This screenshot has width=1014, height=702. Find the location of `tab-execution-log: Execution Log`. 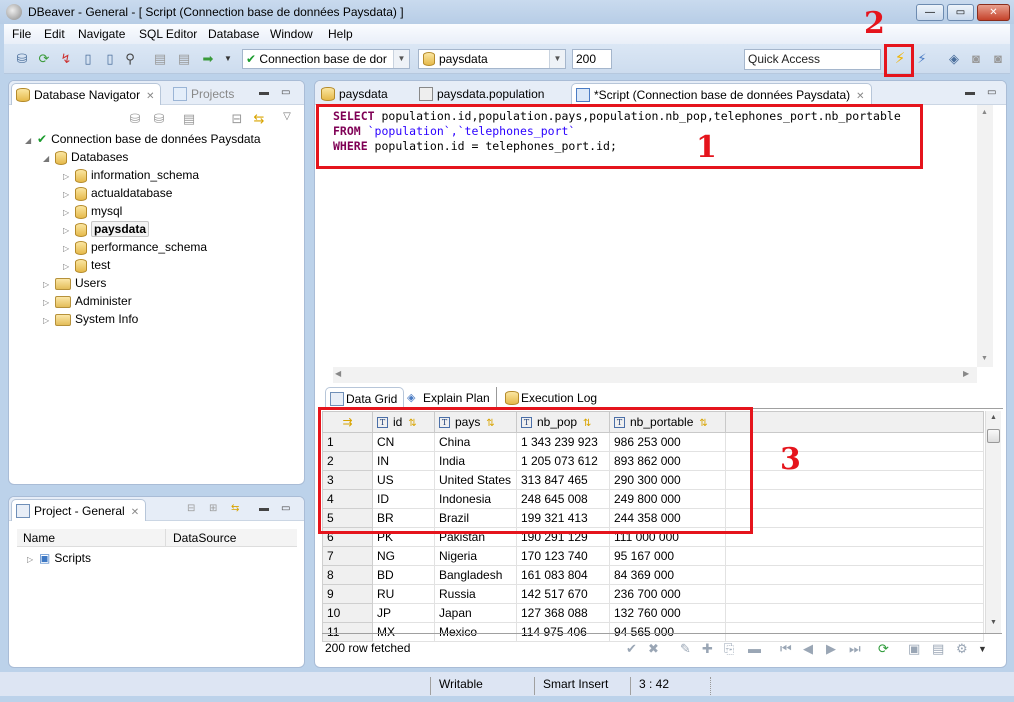

tab-execution-log: Execution Log is located at coordinates (552, 398).